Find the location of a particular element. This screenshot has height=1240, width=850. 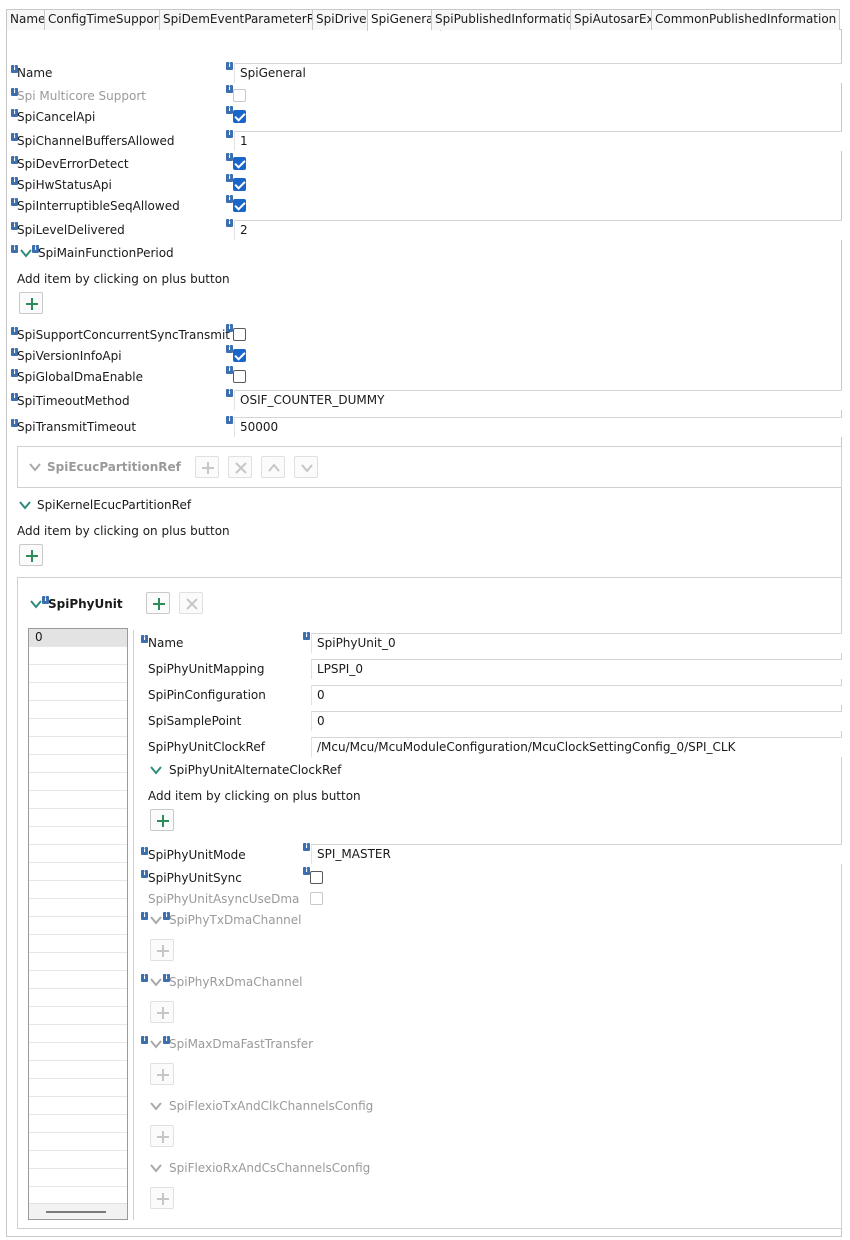

rx-dma-channel-label: SpiPhyRxDmaChannel is located at coordinates (236, 982).